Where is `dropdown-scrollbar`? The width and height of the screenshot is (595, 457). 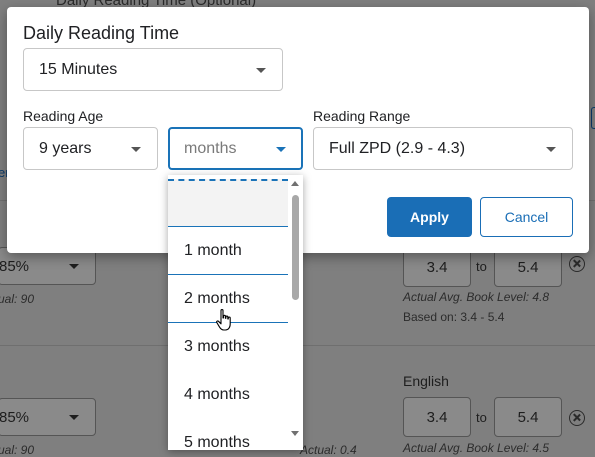
dropdown-scrollbar is located at coordinates (295, 312).